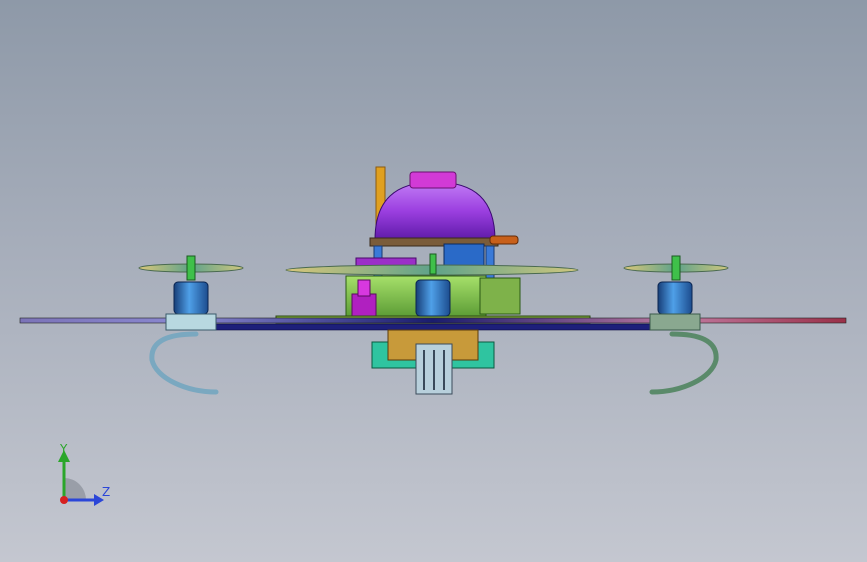 The width and height of the screenshot is (867, 562). What do you see at coordinates (191, 268) in the screenshot?
I see `propeller-left` at bounding box center [191, 268].